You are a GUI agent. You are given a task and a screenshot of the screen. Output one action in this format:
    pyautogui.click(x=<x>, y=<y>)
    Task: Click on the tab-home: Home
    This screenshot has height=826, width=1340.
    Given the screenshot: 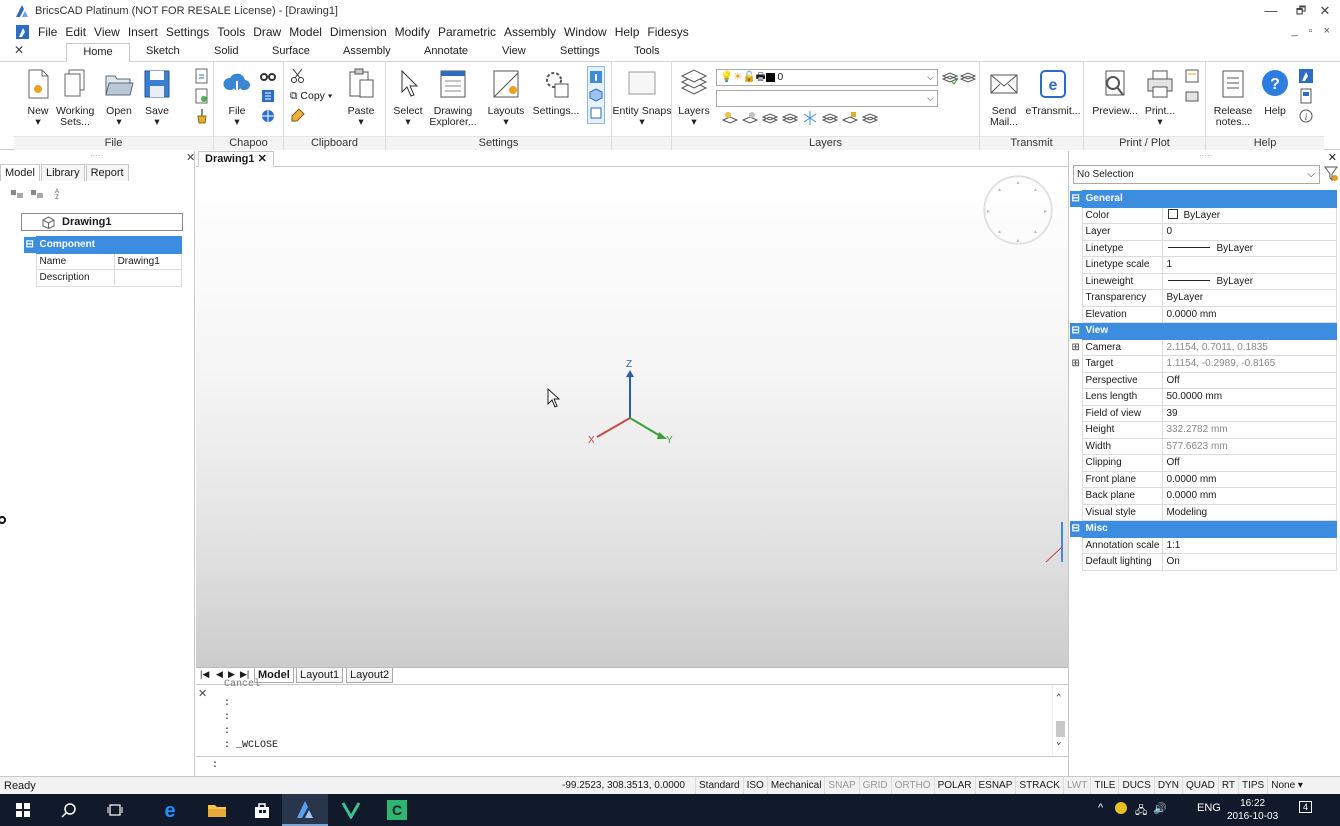 What is the action you would take?
    pyautogui.click(x=98, y=53)
    